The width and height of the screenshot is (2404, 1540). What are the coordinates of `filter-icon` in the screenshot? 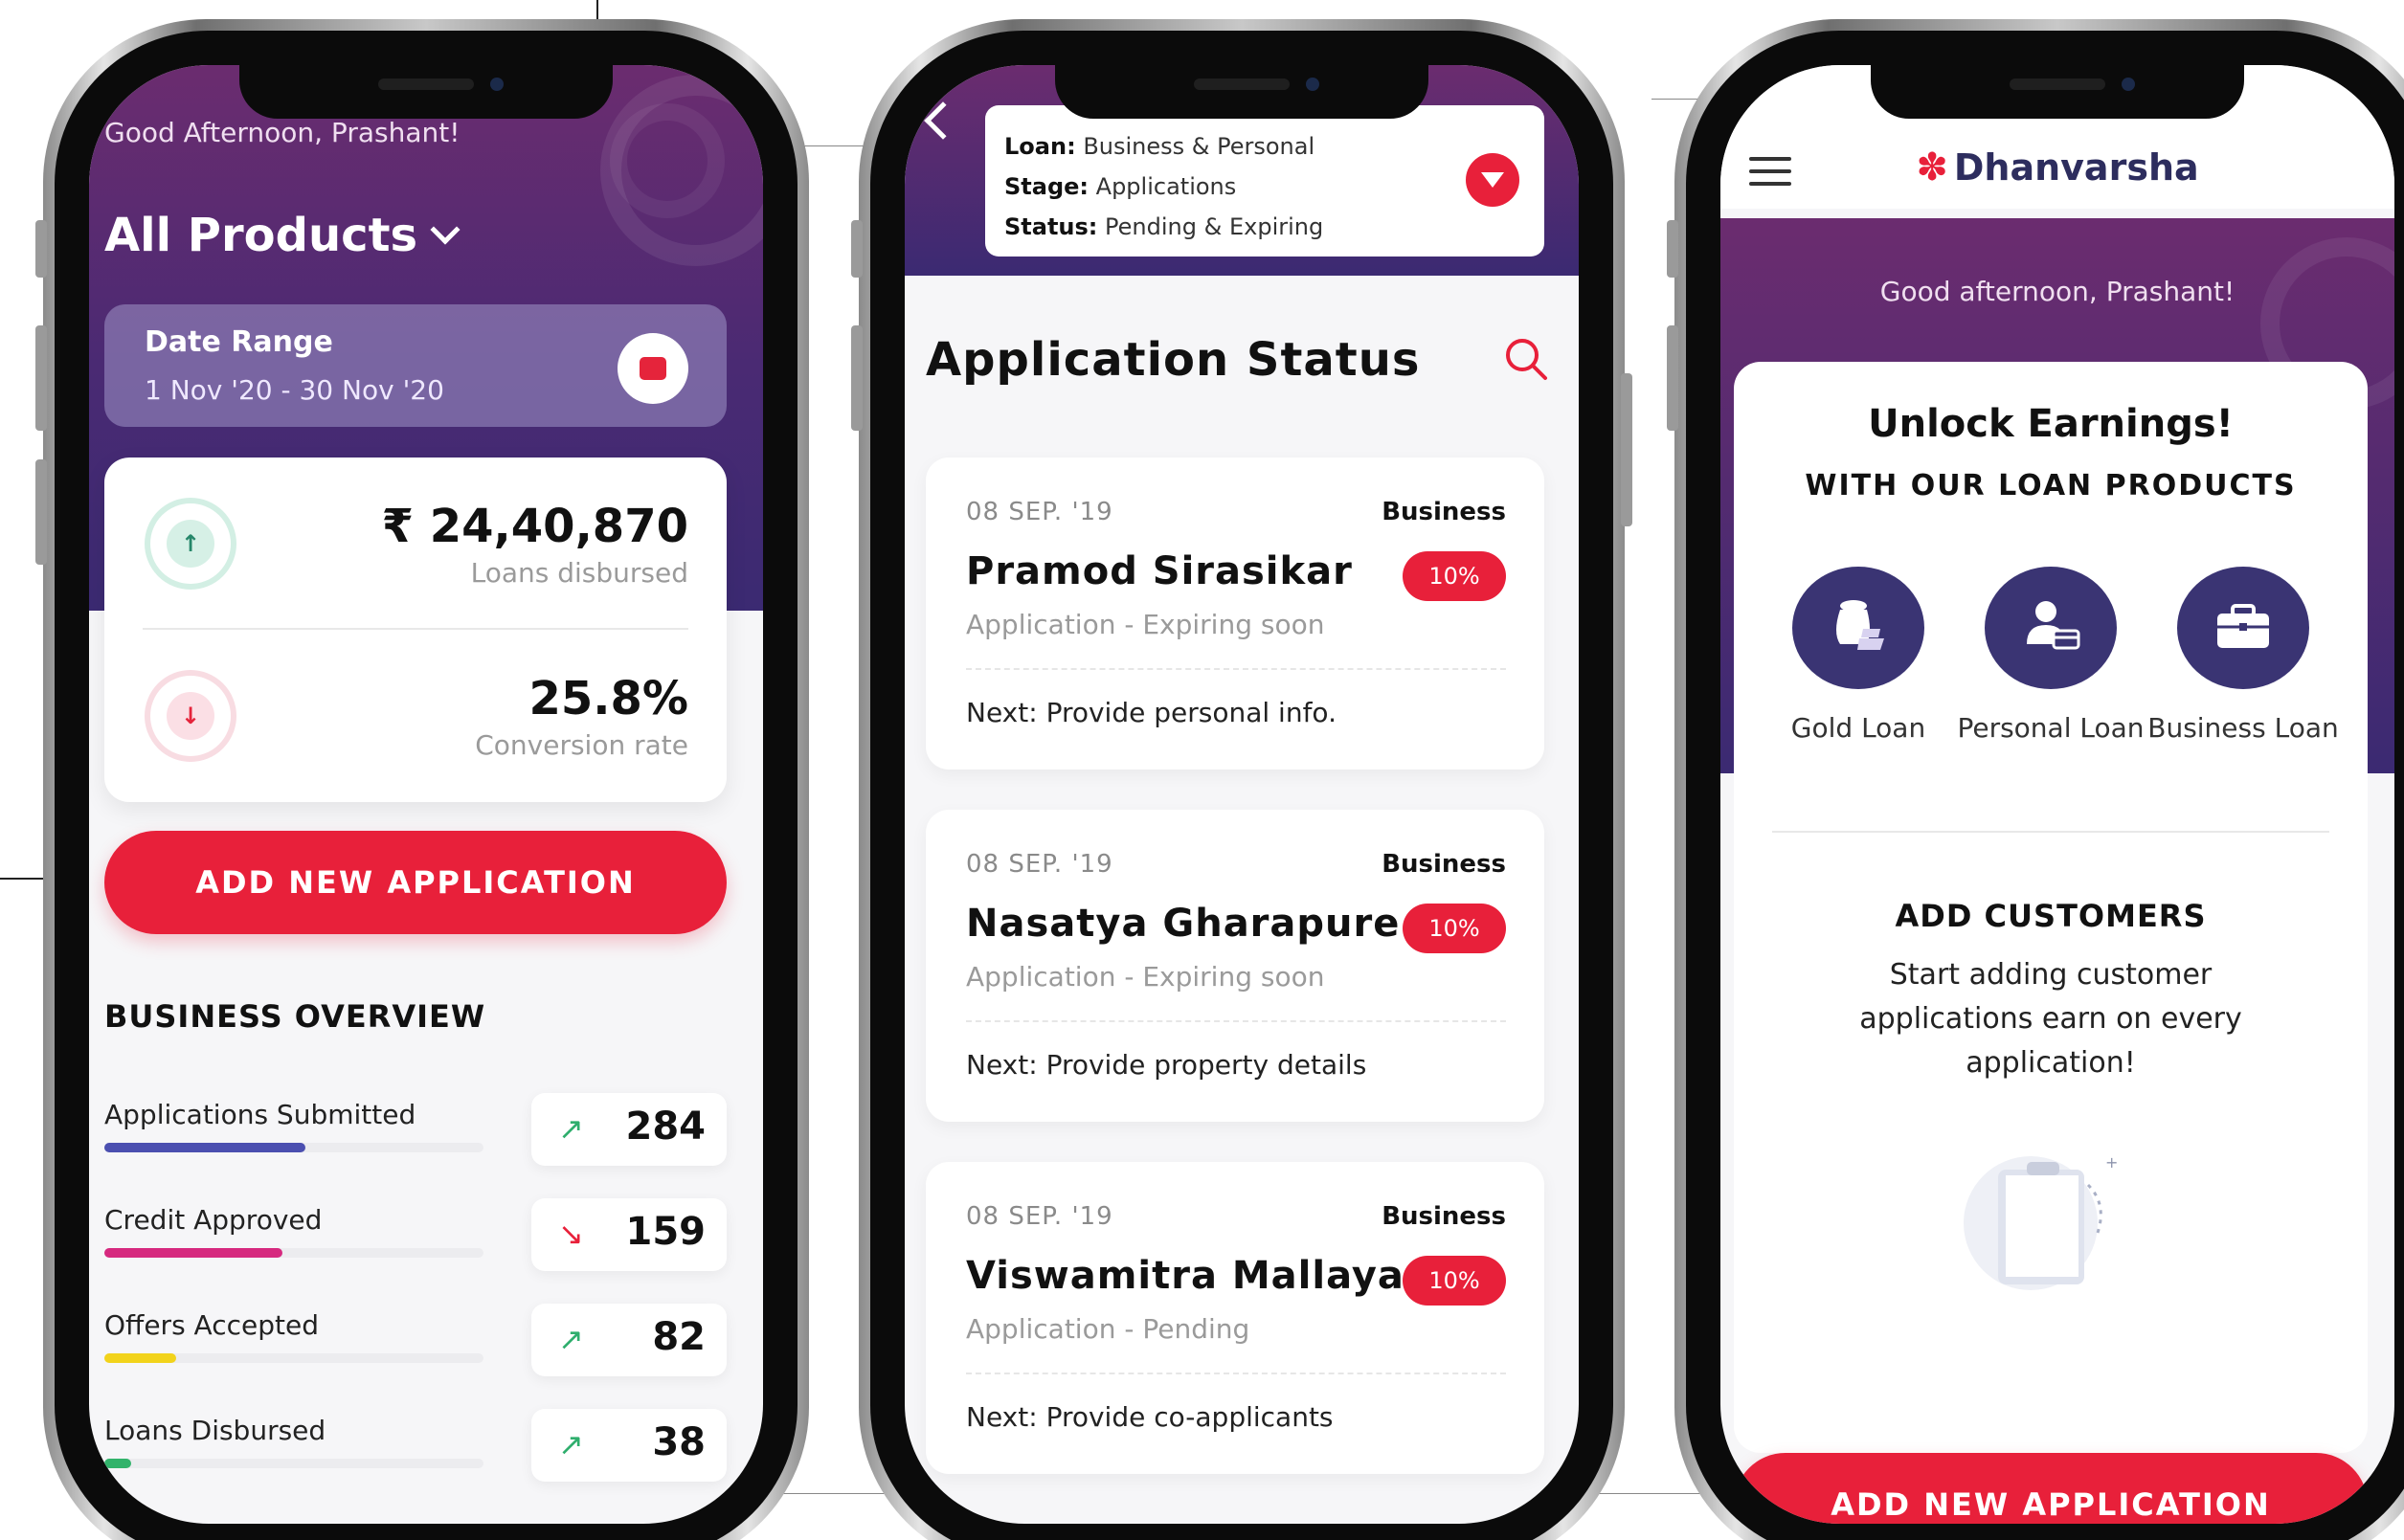 It's located at (1492, 180).